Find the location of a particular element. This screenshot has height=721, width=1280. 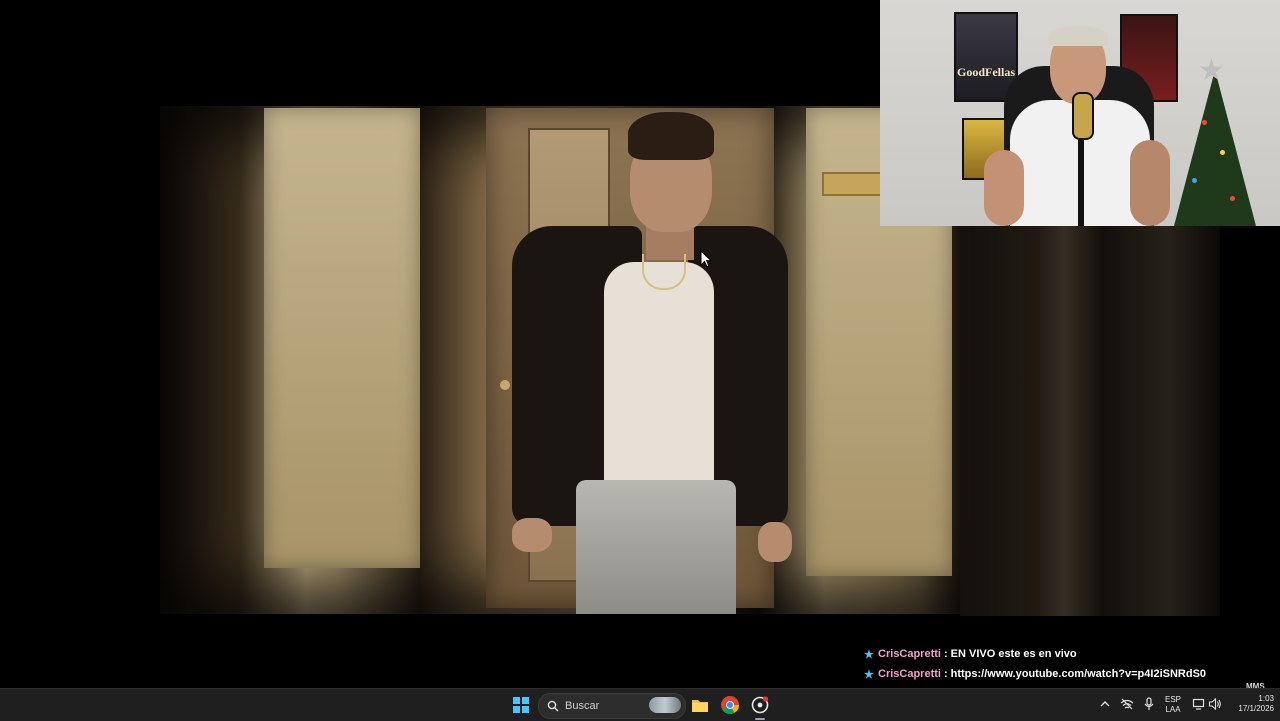

network-off-icon is located at coordinates (1127, 704).